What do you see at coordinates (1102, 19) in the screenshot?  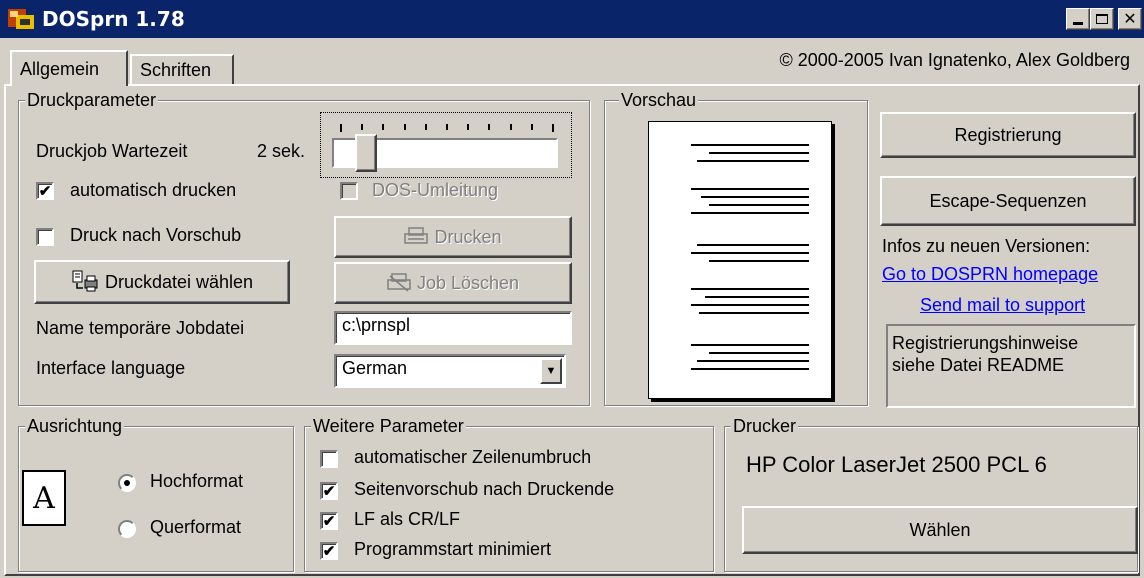 I see `maximize-button` at bounding box center [1102, 19].